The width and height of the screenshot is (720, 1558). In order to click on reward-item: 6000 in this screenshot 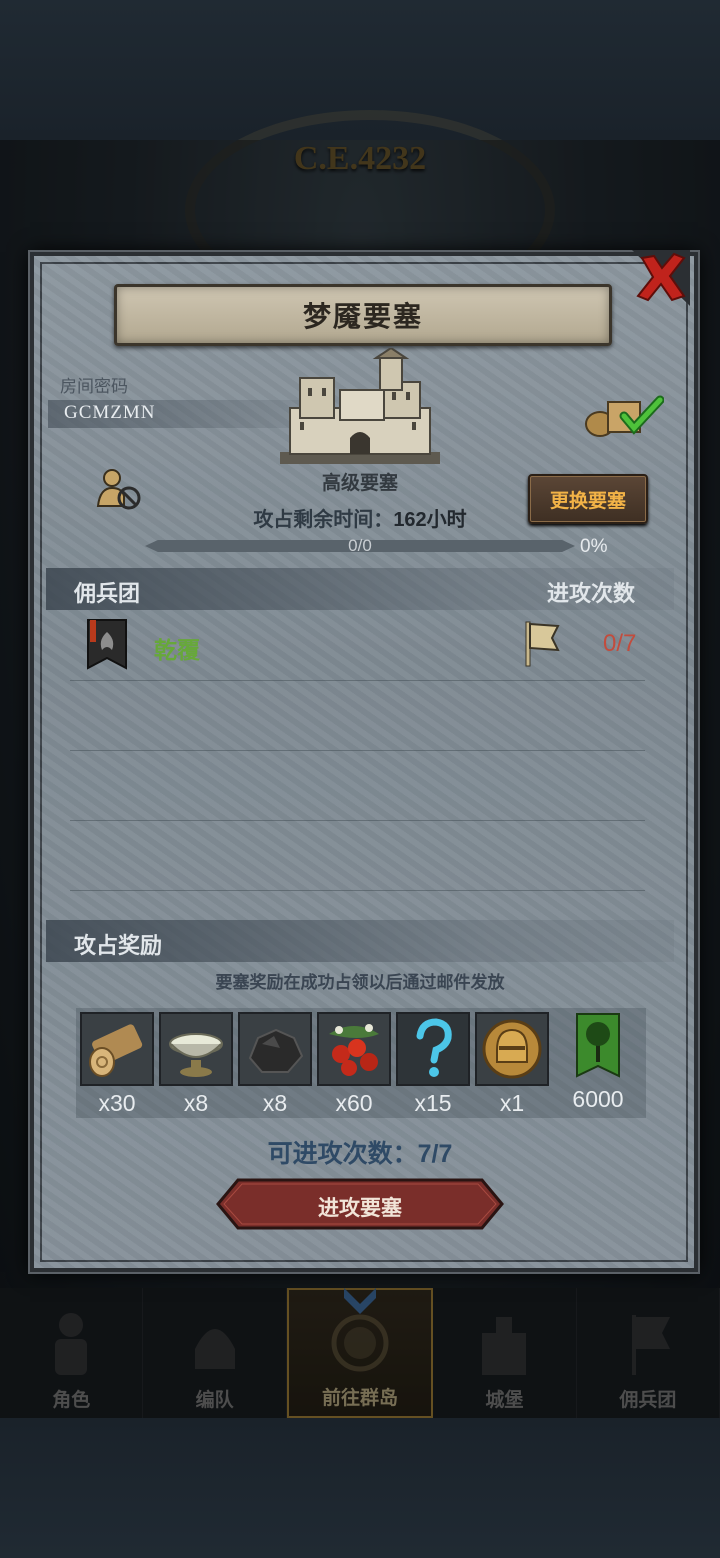, I will do `click(598, 1062)`.